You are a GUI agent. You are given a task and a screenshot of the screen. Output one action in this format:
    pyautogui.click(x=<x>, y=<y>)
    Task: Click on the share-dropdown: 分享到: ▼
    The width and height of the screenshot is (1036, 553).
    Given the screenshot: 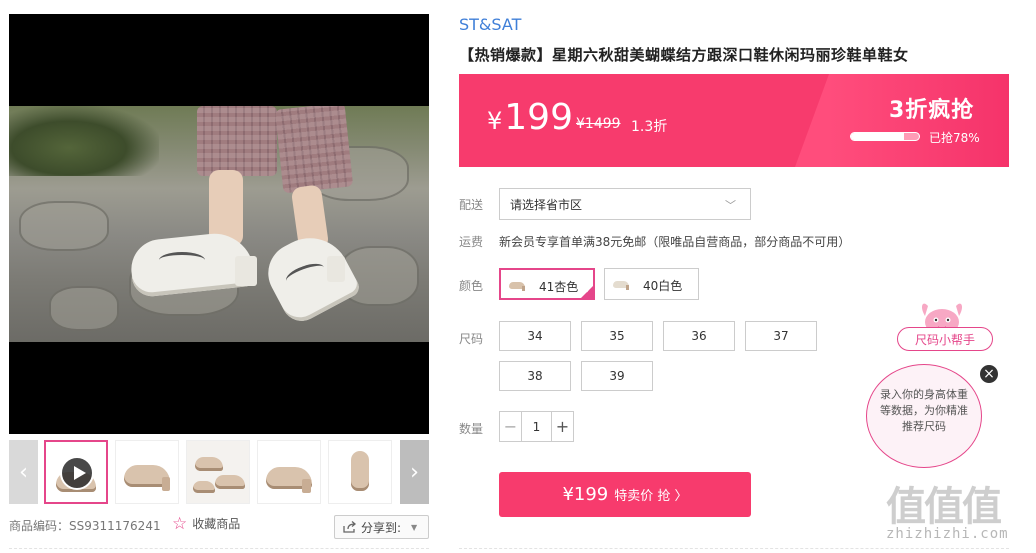 What is the action you would take?
    pyautogui.click(x=381, y=527)
    